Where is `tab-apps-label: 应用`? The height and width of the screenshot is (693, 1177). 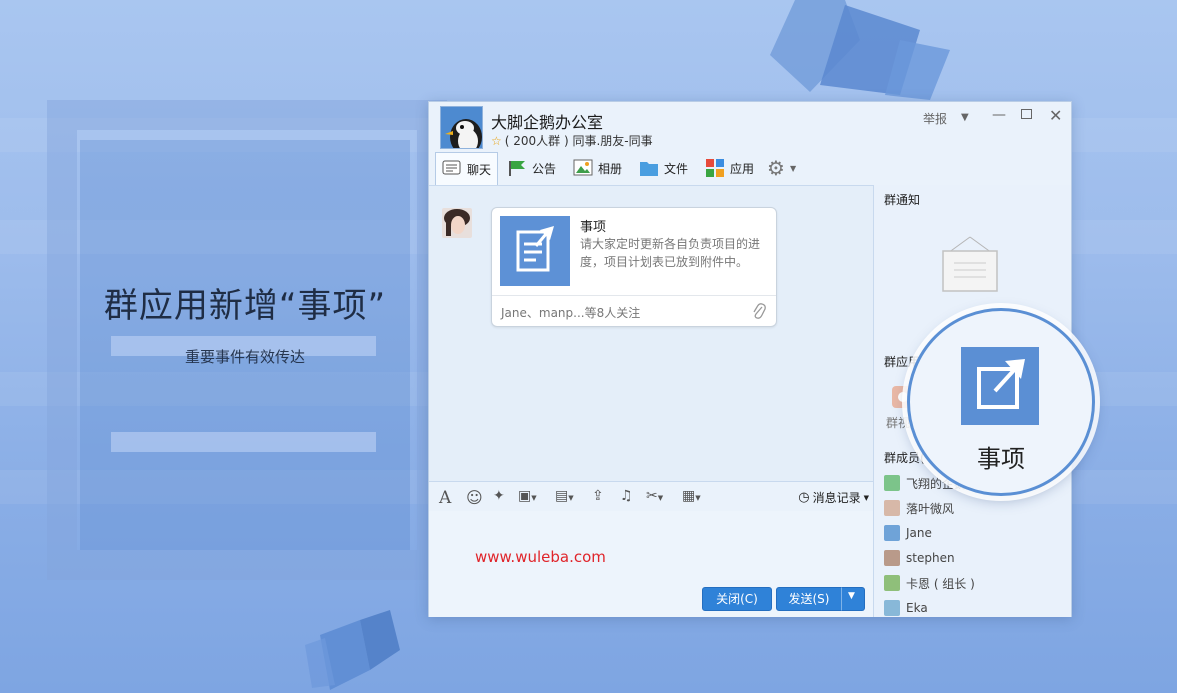 tab-apps-label: 应用 is located at coordinates (742, 168).